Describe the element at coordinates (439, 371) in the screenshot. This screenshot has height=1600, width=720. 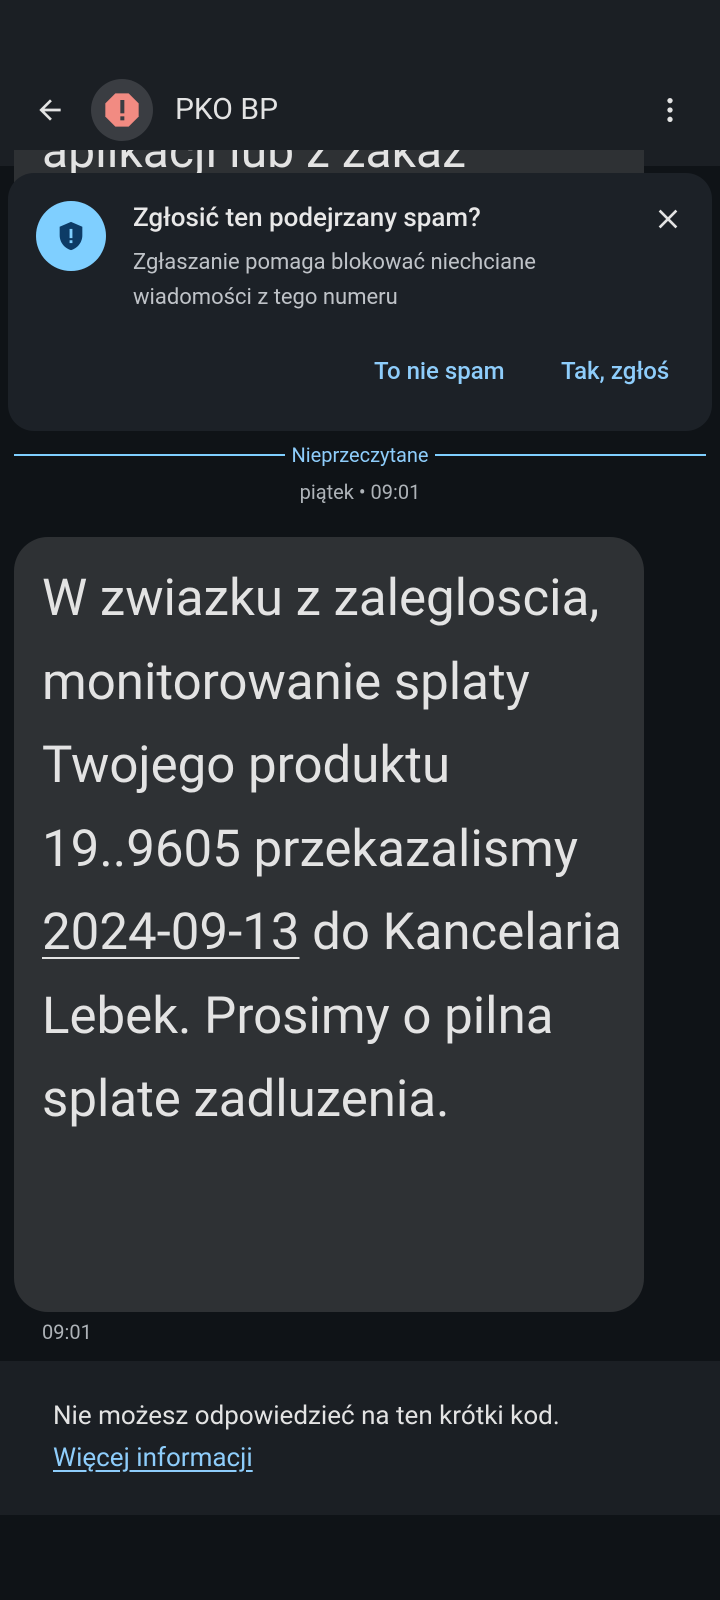
I see `not-spam-button: To nie spam` at that location.